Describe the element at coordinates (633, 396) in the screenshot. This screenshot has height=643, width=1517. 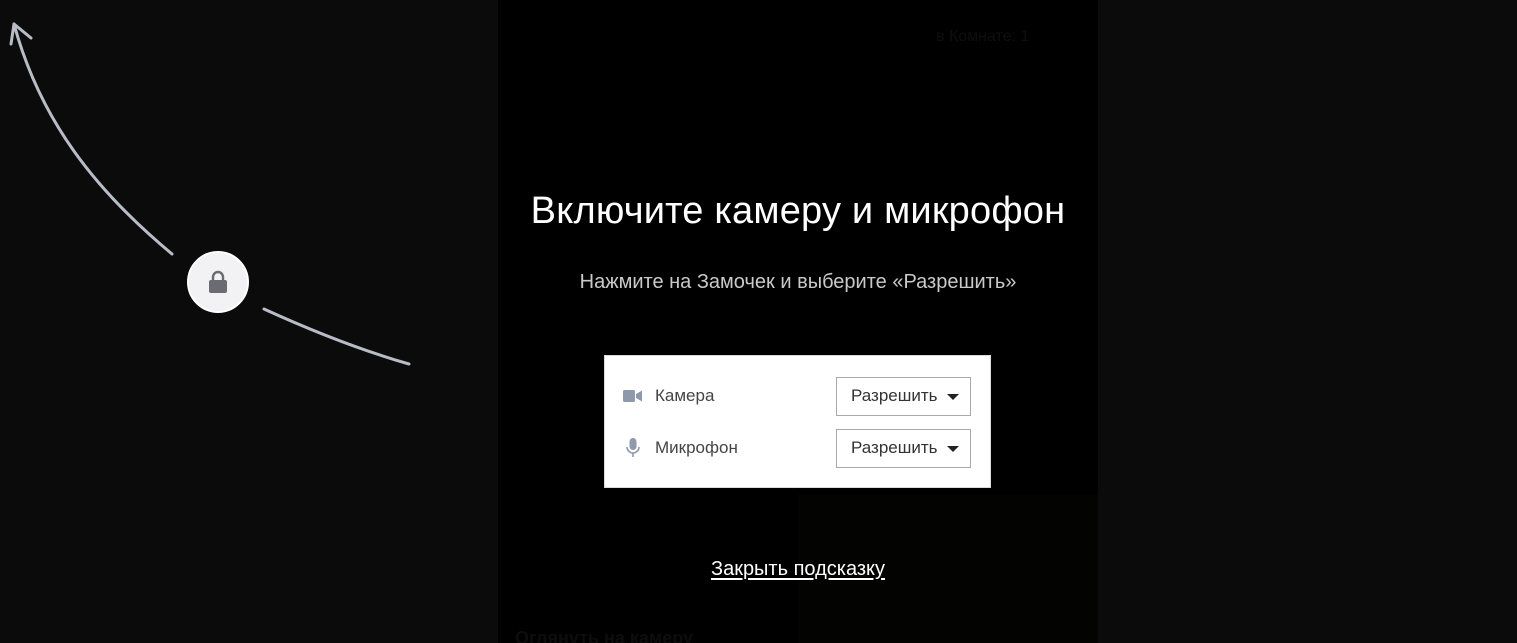
I see `video-camera-icon` at that location.